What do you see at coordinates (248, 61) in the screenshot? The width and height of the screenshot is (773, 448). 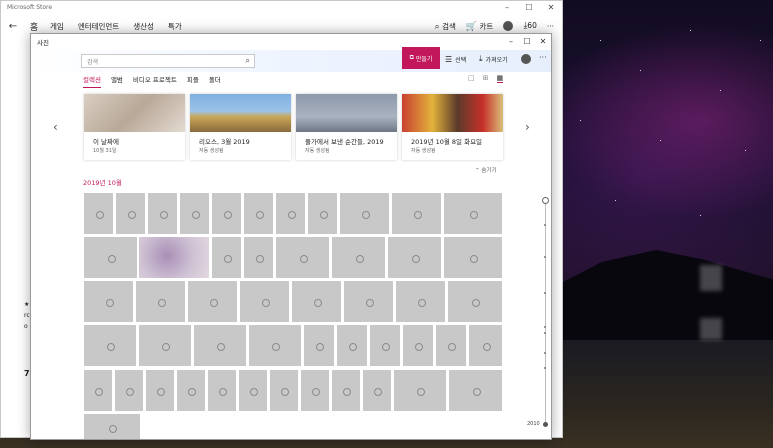 I see `search-icon: ⌕` at bounding box center [248, 61].